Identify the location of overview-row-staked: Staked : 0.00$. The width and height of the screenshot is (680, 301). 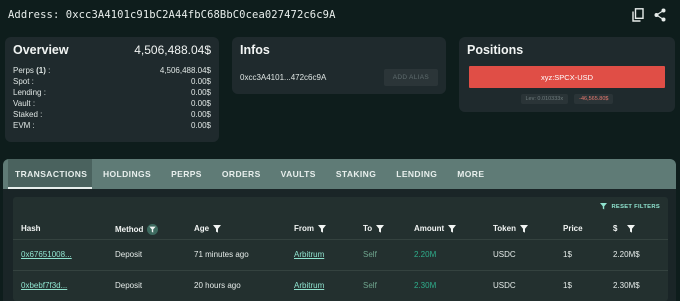
(112, 114).